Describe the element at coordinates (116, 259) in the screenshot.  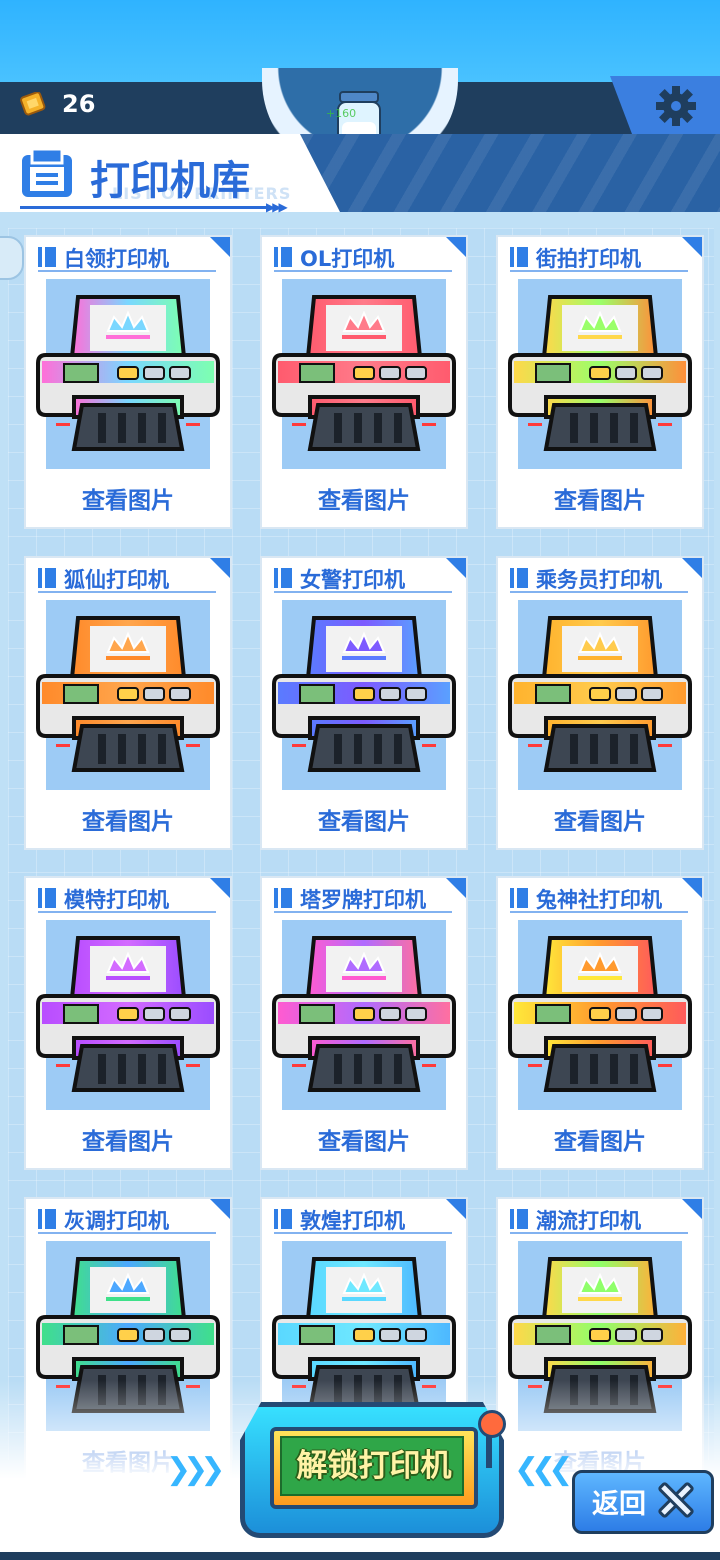
I see `printer-name: 白领打印机` at that location.